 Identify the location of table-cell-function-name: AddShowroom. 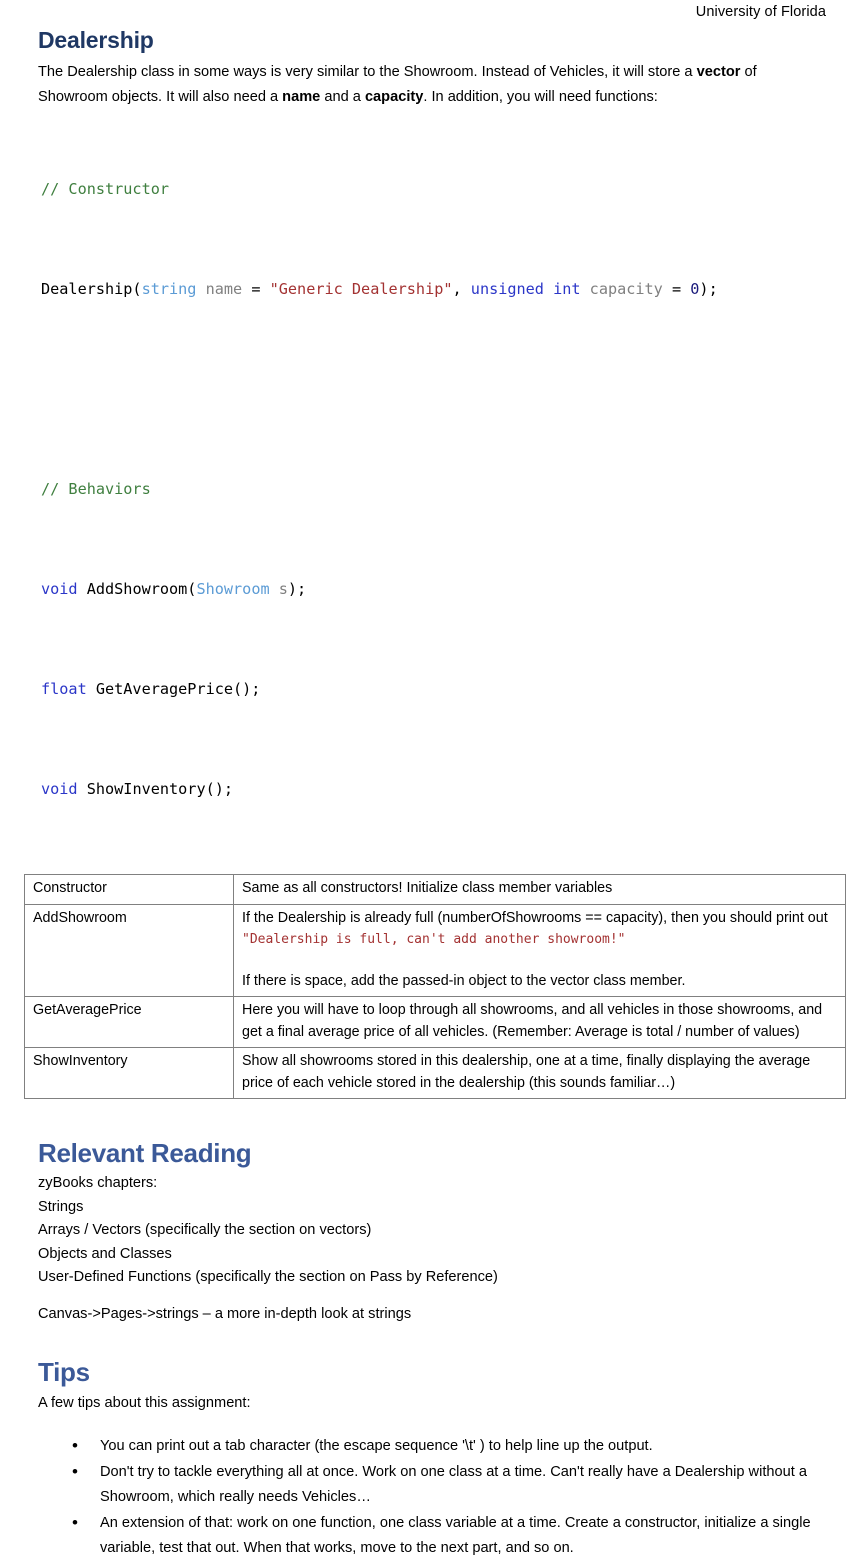
(129, 950).